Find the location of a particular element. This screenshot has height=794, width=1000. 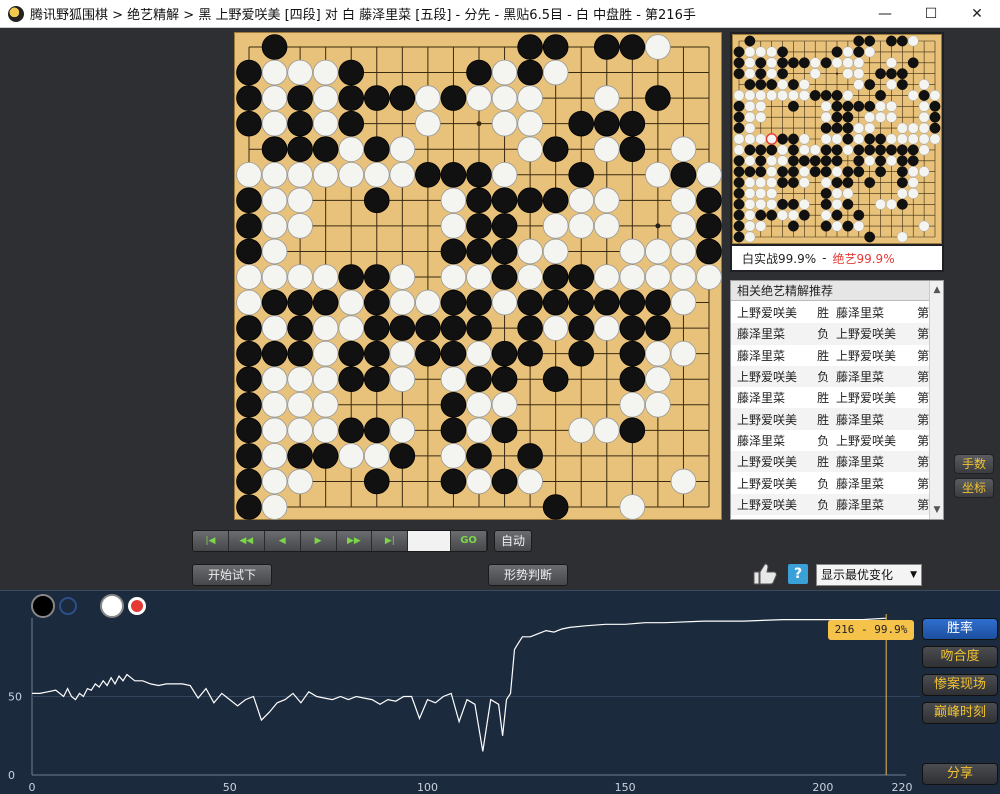

help-icon: ? is located at coordinates (798, 574).